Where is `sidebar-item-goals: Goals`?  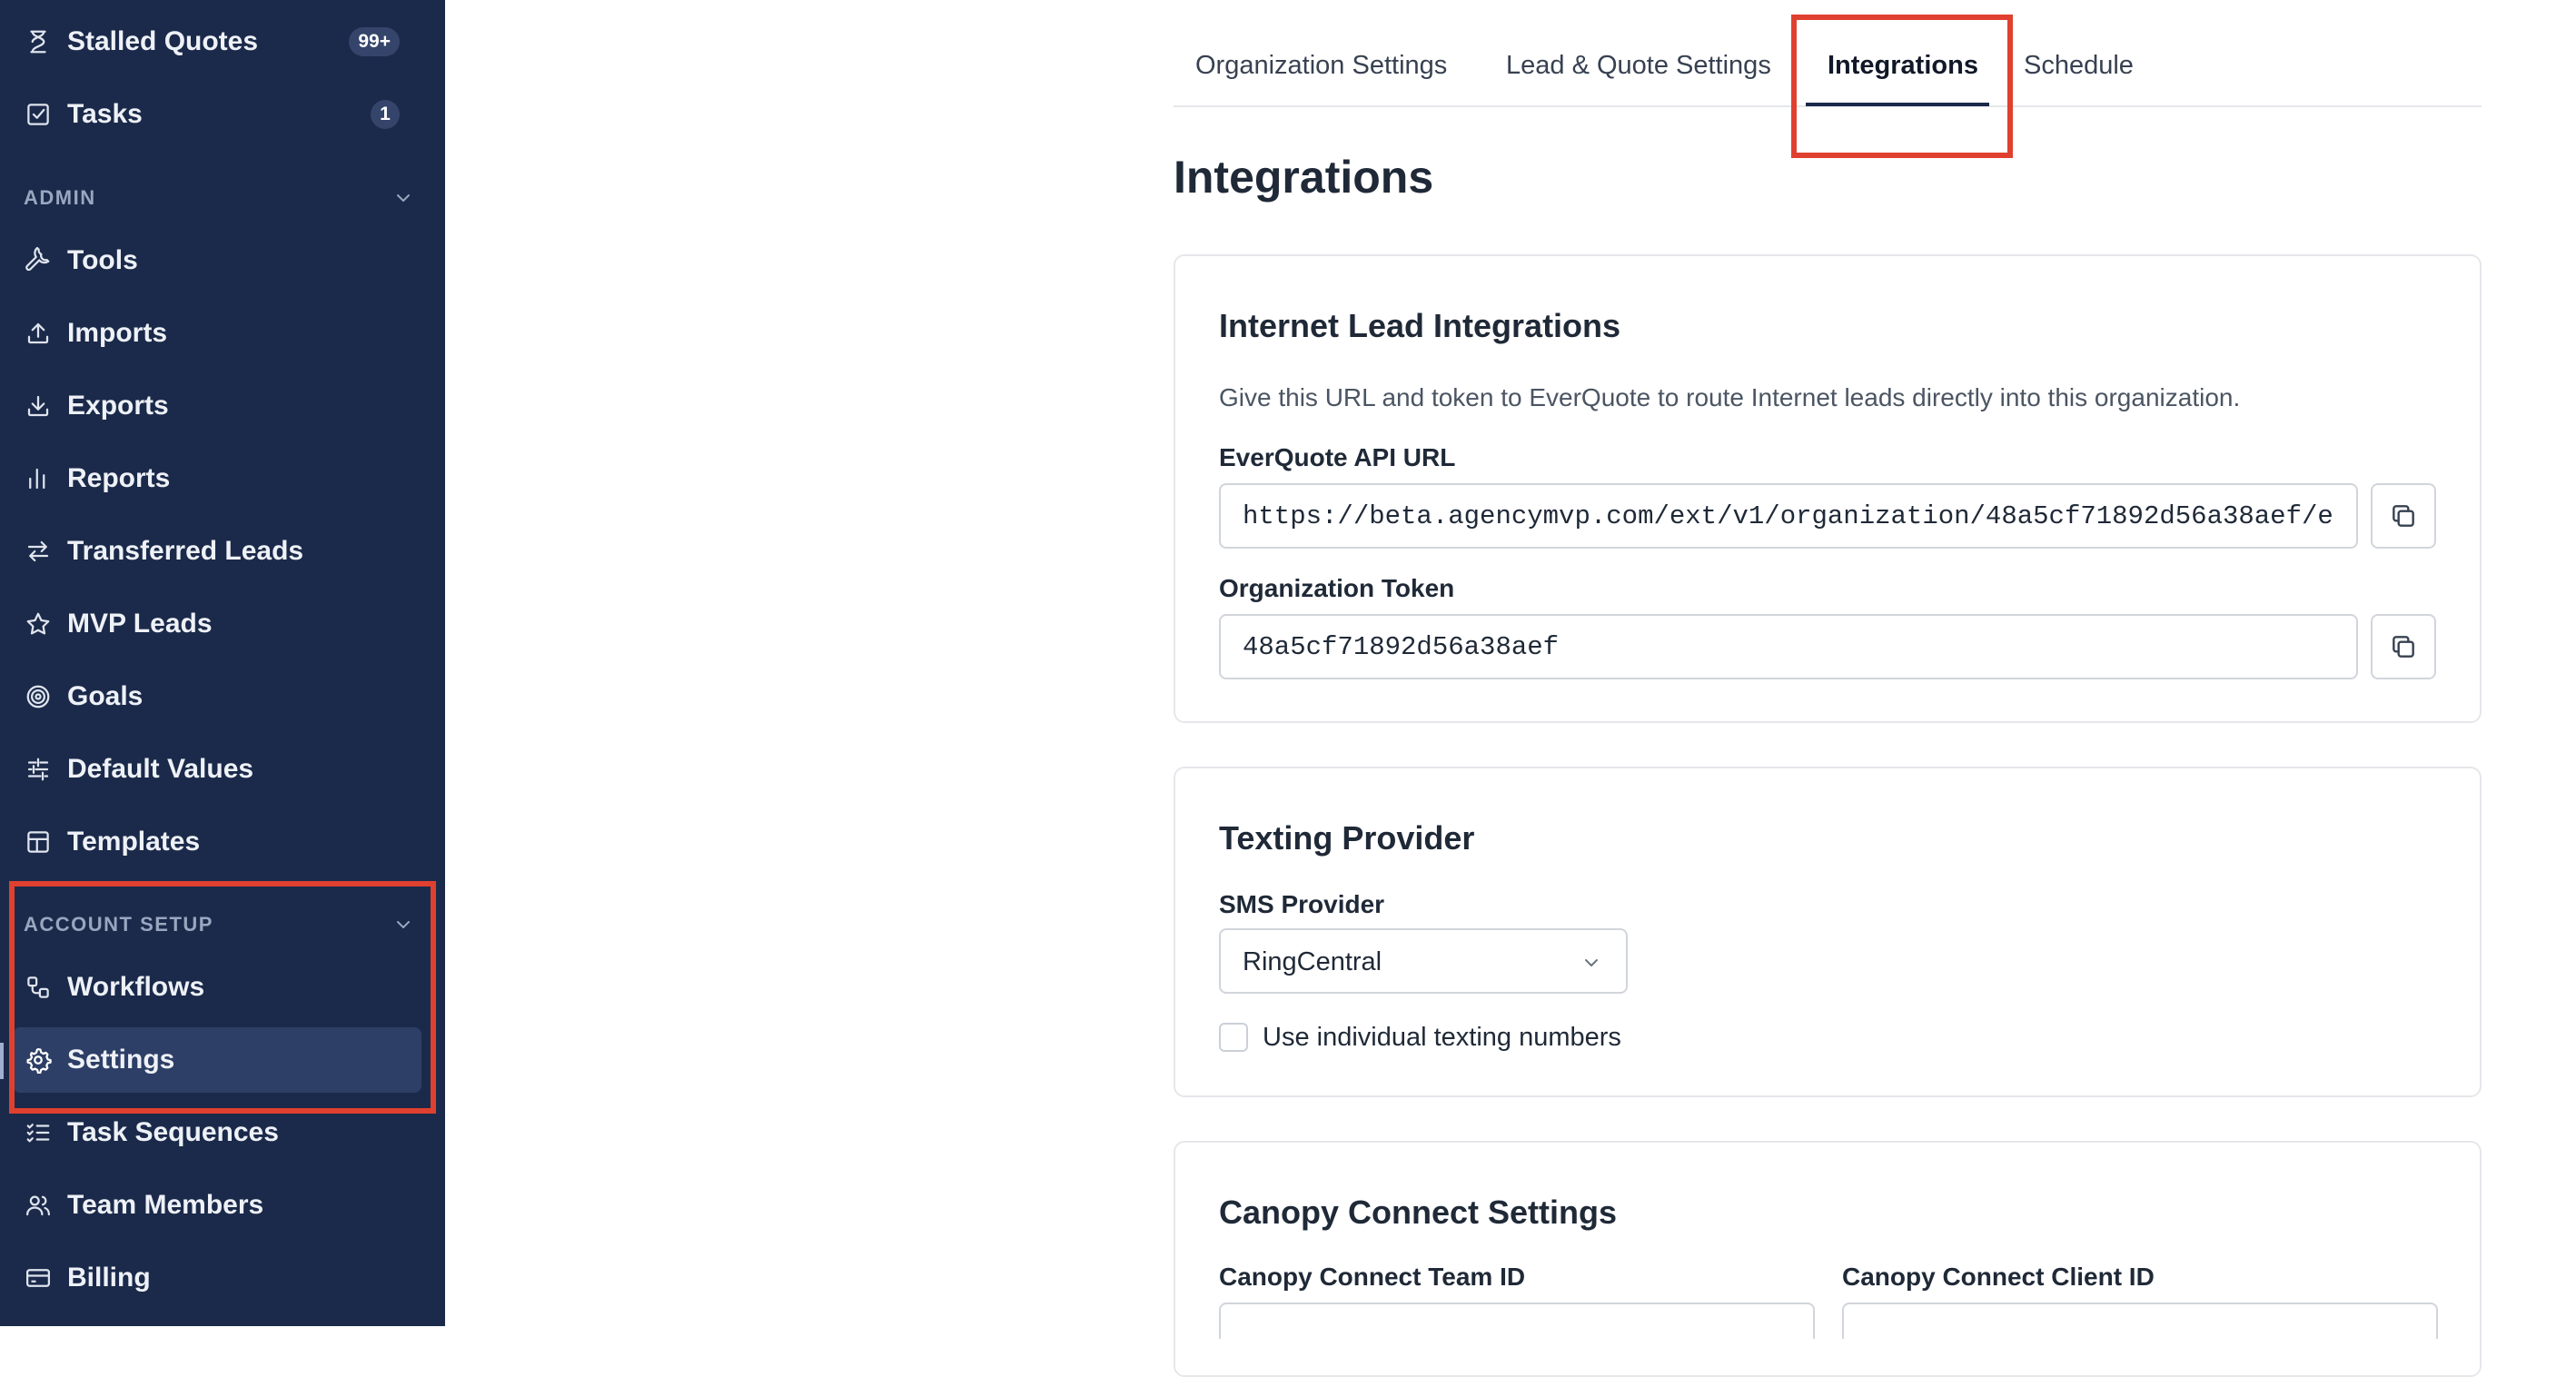
sidebar-item-goals: Goals is located at coordinates (222, 696).